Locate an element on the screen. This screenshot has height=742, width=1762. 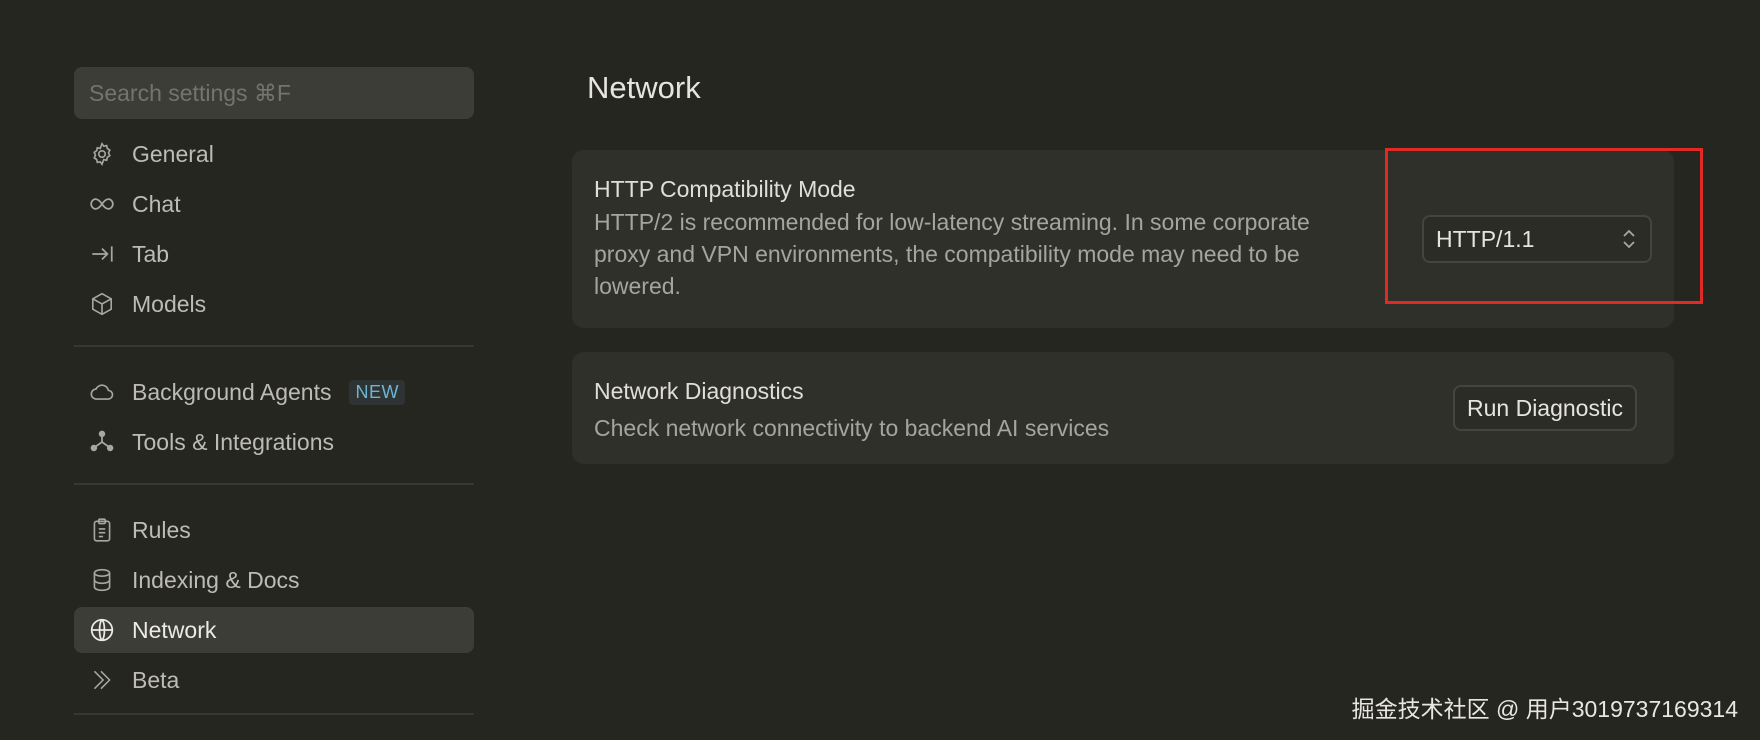
sidebar-item-label: Rules is located at coordinates (161, 529).